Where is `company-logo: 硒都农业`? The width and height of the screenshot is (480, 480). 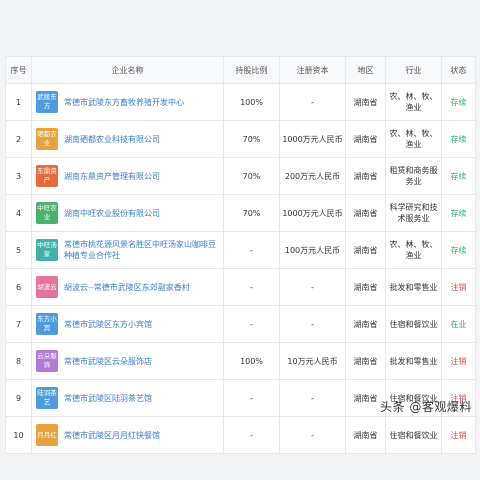
company-logo: 硒都农业 is located at coordinates (47, 139).